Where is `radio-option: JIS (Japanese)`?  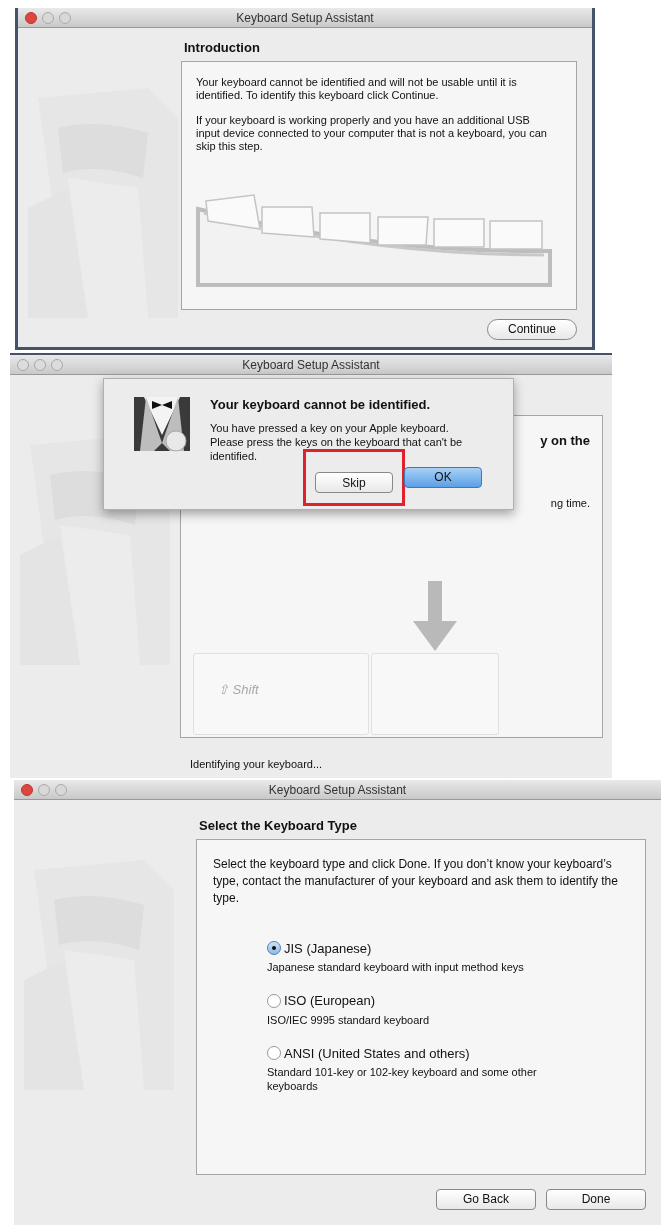
radio-option: JIS (Japanese) is located at coordinates (456, 948).